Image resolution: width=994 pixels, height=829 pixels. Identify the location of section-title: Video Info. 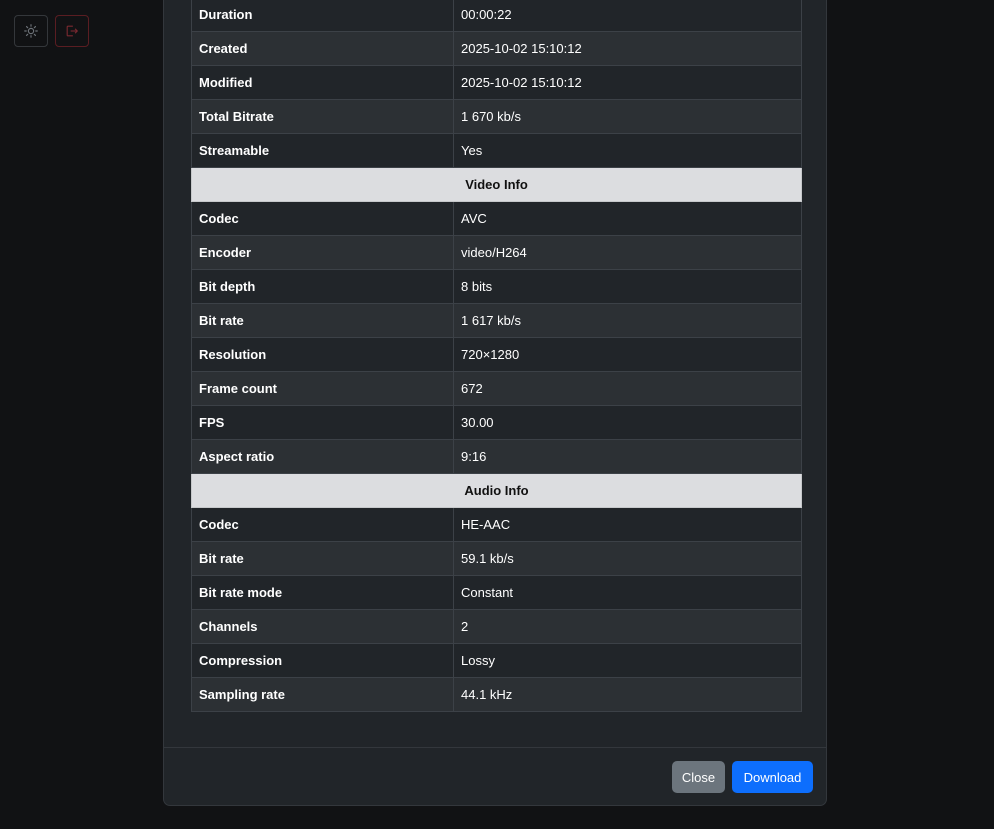
(496, 184).